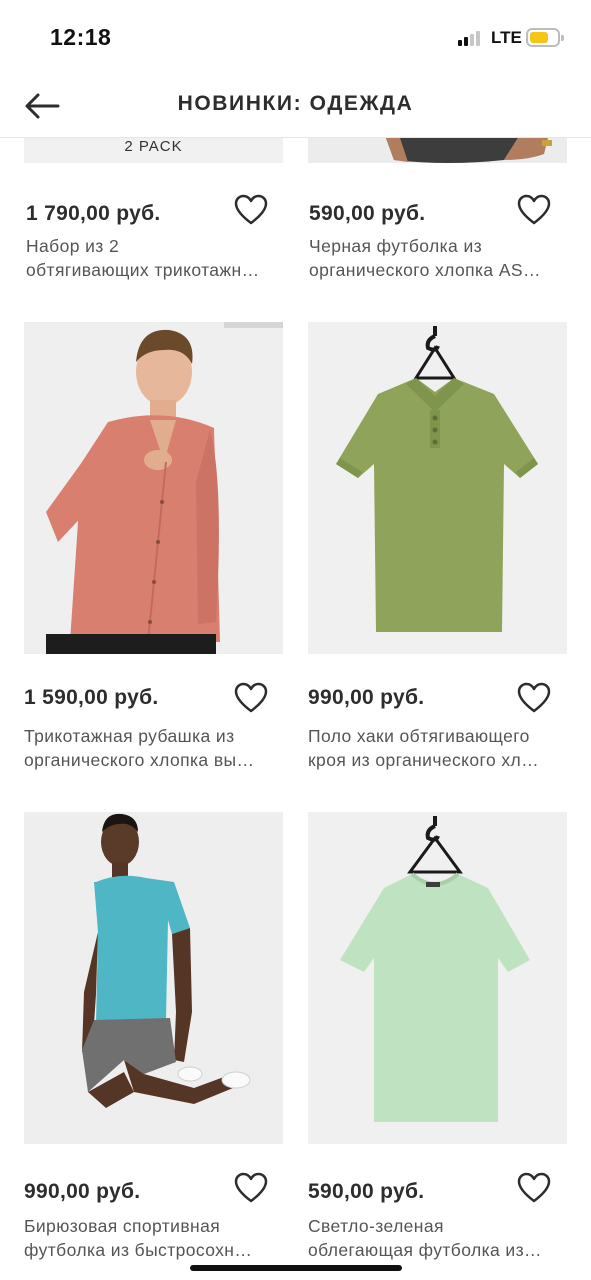 The height and width of the screenshot is (1280, 591). I want to click on product-image: 2 PACK, so click(153, 150).